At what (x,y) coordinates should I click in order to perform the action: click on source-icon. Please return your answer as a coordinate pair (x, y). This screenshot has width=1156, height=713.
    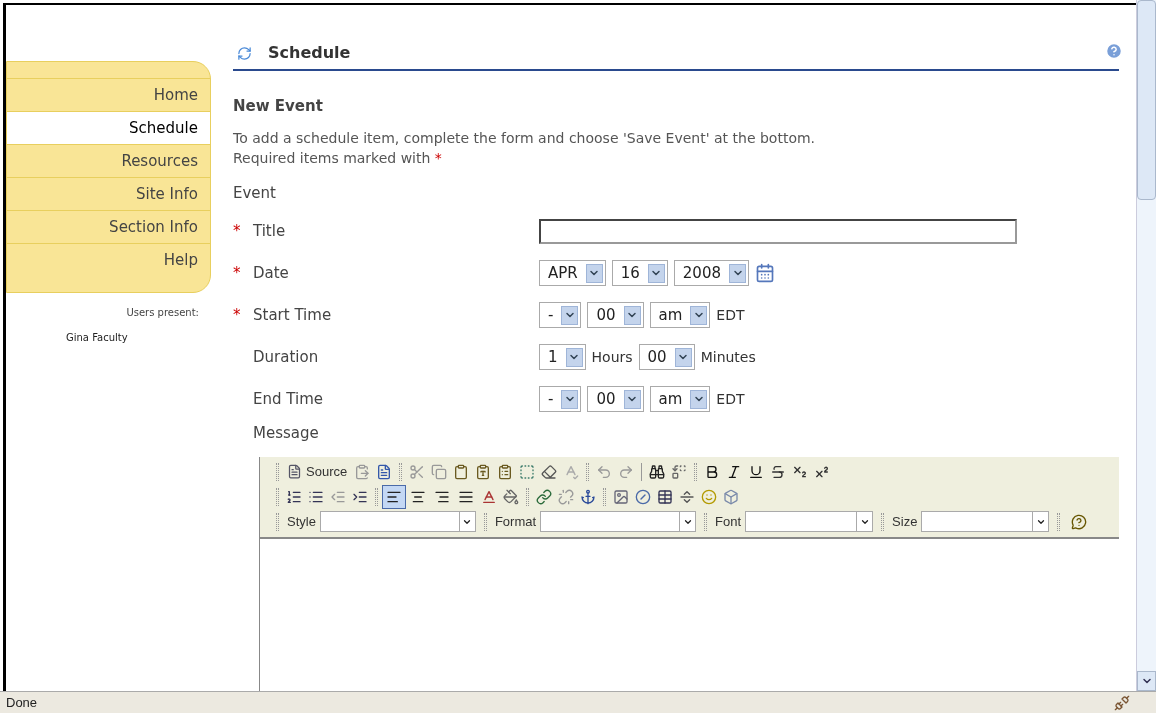
    Looking at the image, I should click on (294, 471).